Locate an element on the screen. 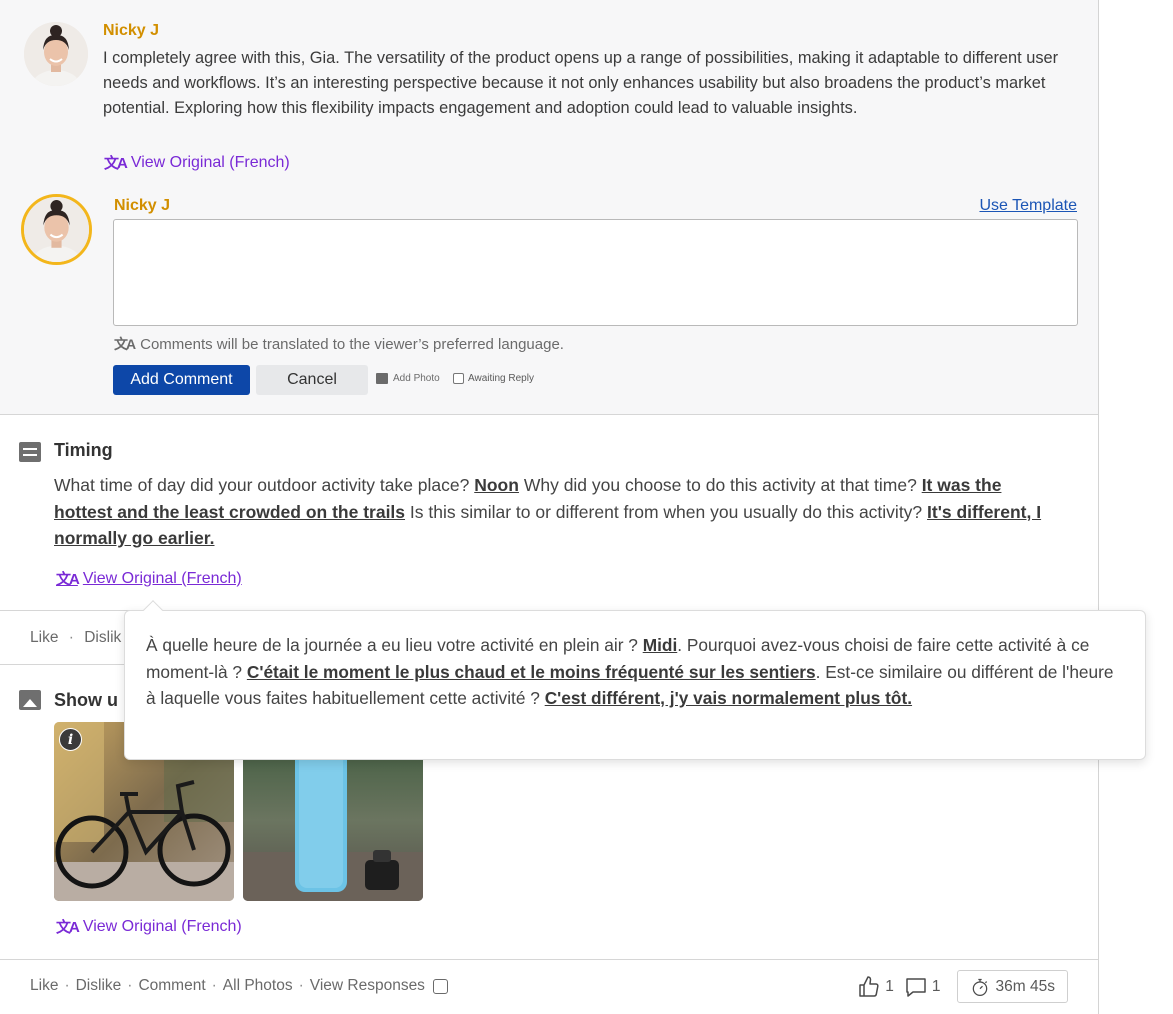 The width and height of the screenshot is (1173, 1014). use-template-link: Use Template is located at coordinates (1028, 206).